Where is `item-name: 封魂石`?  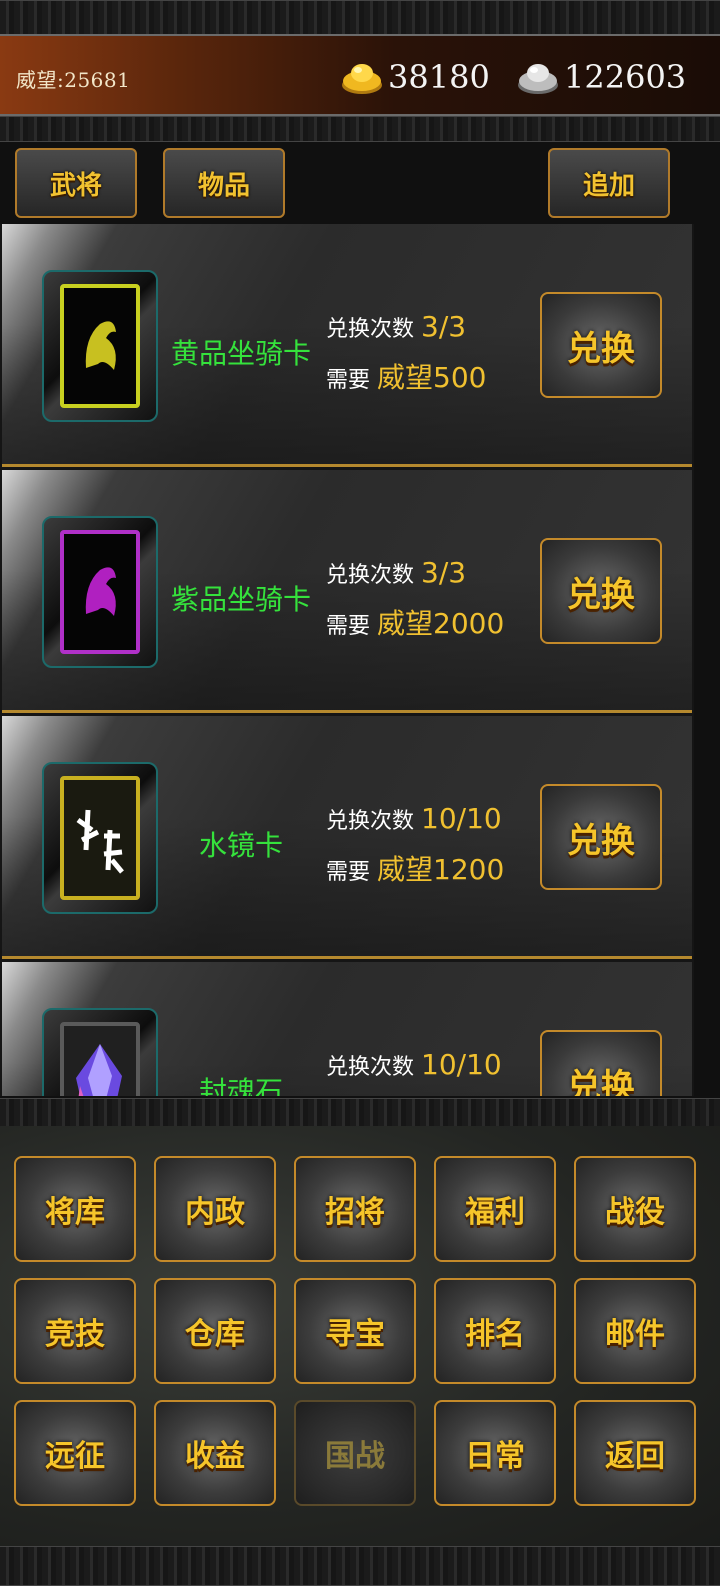 item-name: 封魂石 is located at coordinates (240, 1085).